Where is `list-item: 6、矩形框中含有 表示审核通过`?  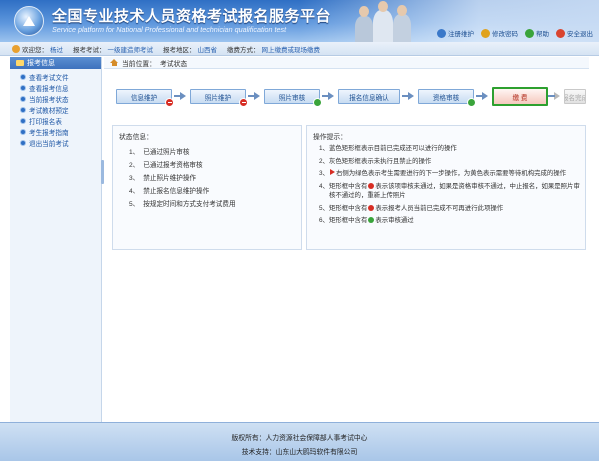
list-item: 6、矩形框中含有 表示审核通过 is located at coordinates (448, 221).